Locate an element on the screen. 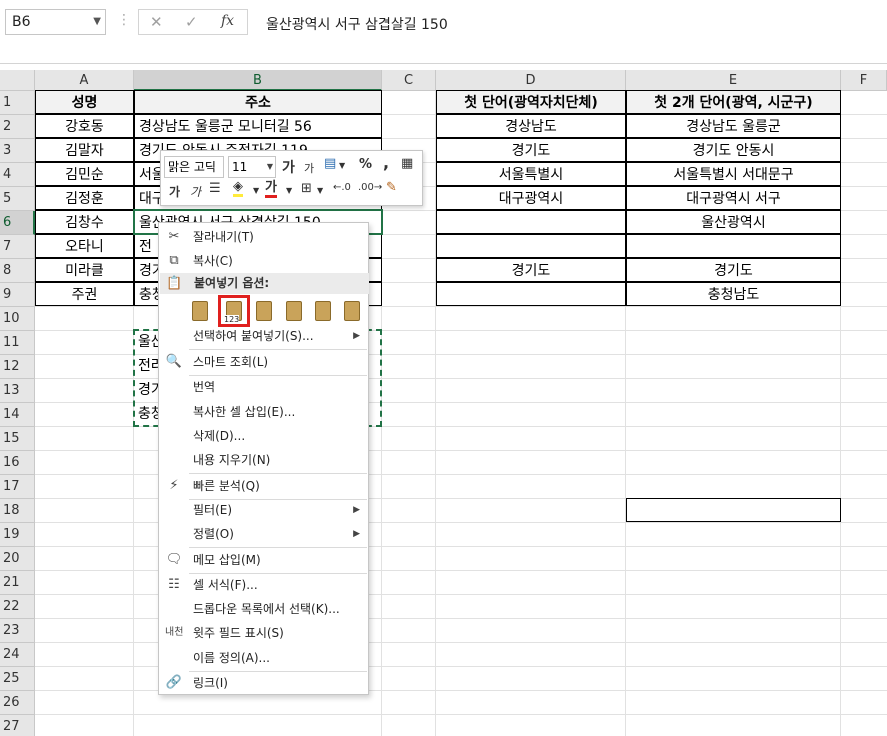 The height and width of the screenshot is (736, 887). font-color-icon: 가 is located at coordinates (271, 189).